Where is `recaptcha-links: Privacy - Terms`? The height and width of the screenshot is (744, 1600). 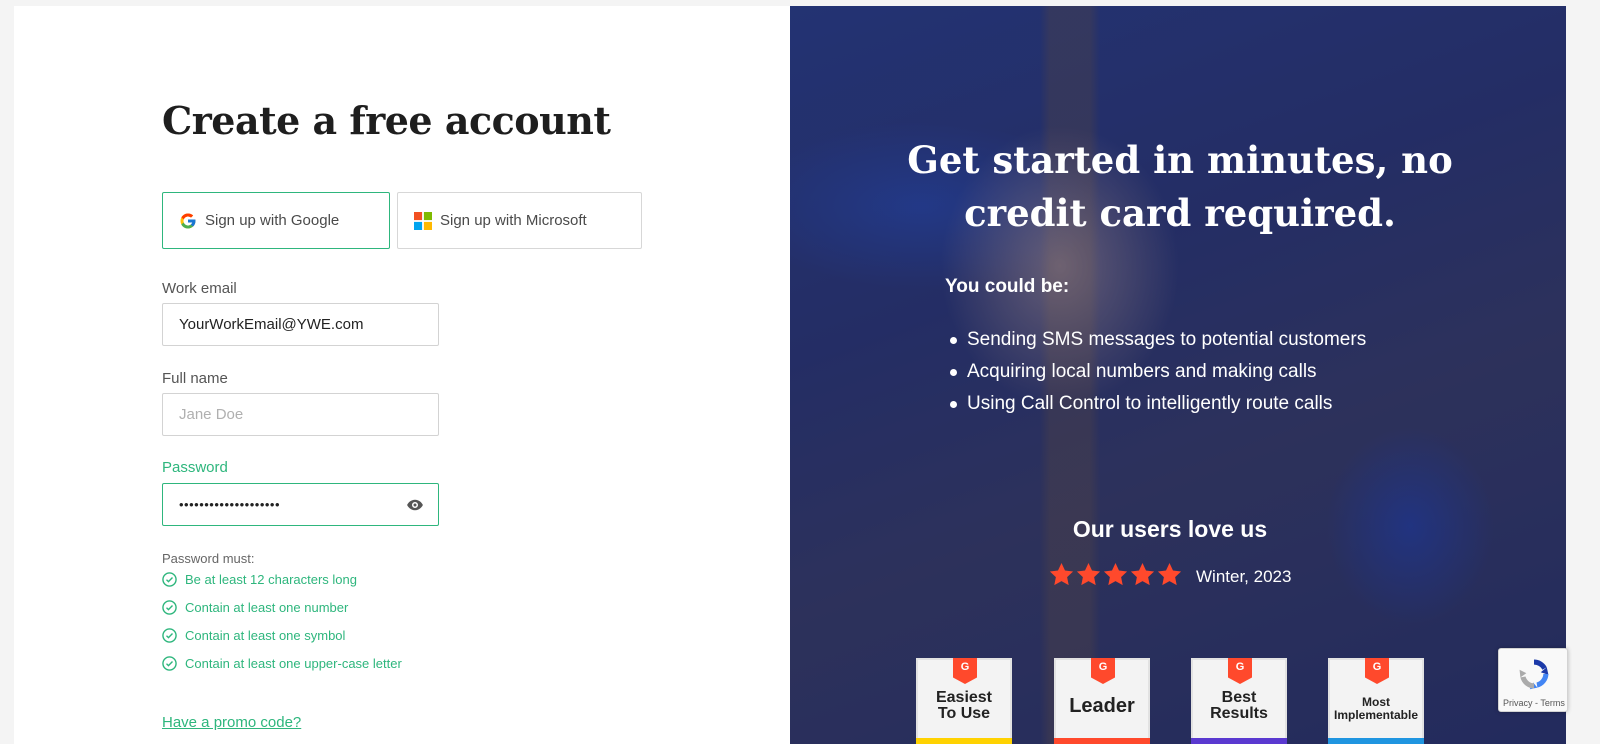 recaptcha-links: Privacy - Terms is located at coordinates (1534, 703).